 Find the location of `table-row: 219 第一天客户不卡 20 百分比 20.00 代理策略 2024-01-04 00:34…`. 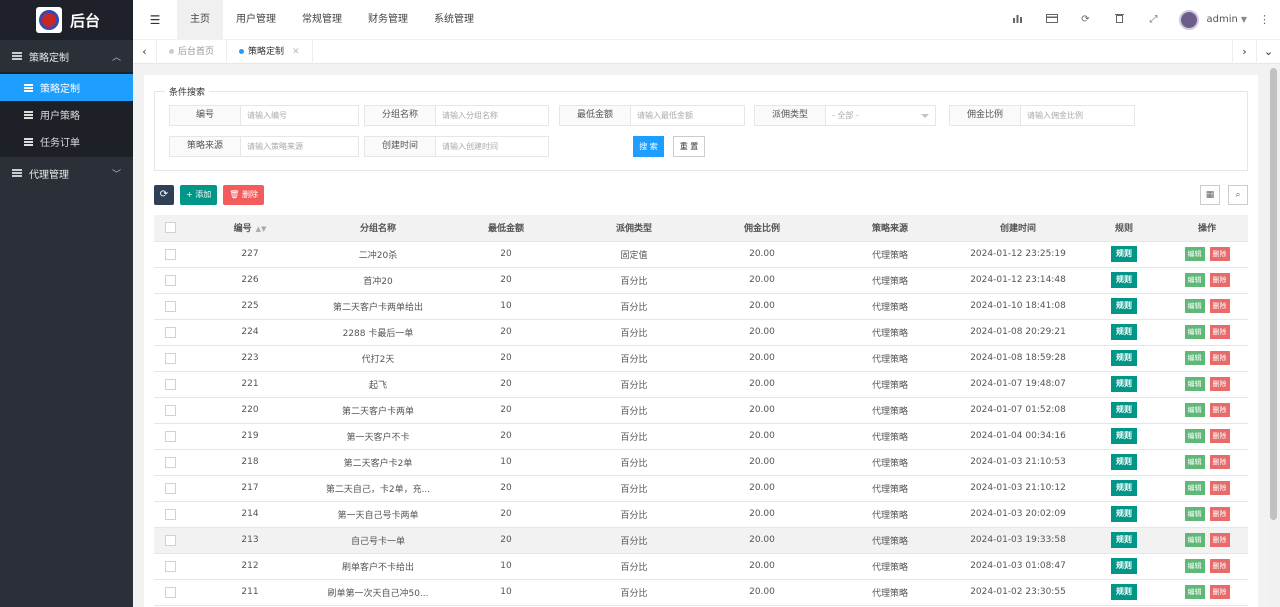

table-row: 219 第一天客户不卡 20 百分比 20.00 代理策略 2024-01-04 00:34… is located at coordinates (701, 436).